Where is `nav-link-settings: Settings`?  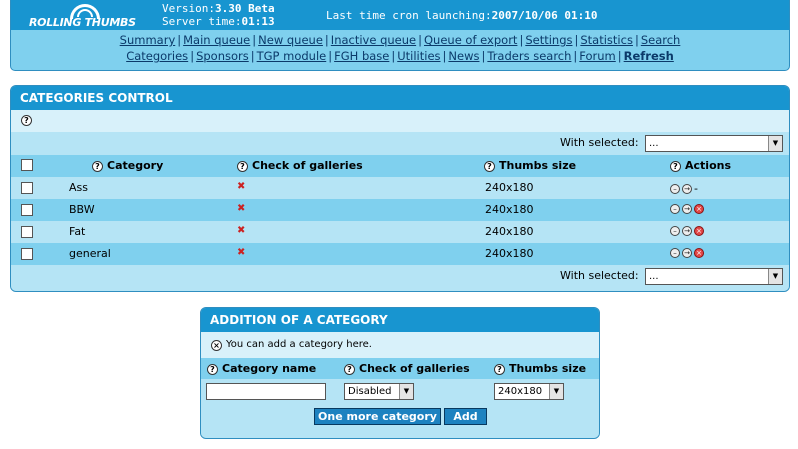
nav-link-settings: Settings is located at coordinates (548, 40).